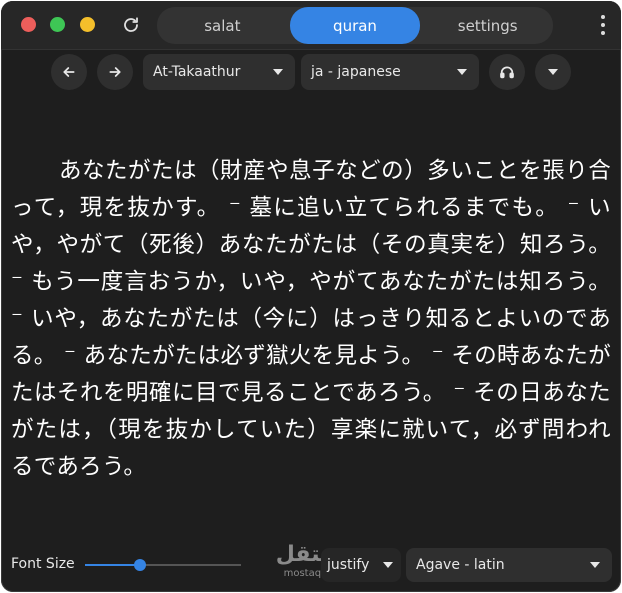 The width and height of the screenshot is (622, 593). I want to click on font-size-label: Font Size, so click(43, 564).